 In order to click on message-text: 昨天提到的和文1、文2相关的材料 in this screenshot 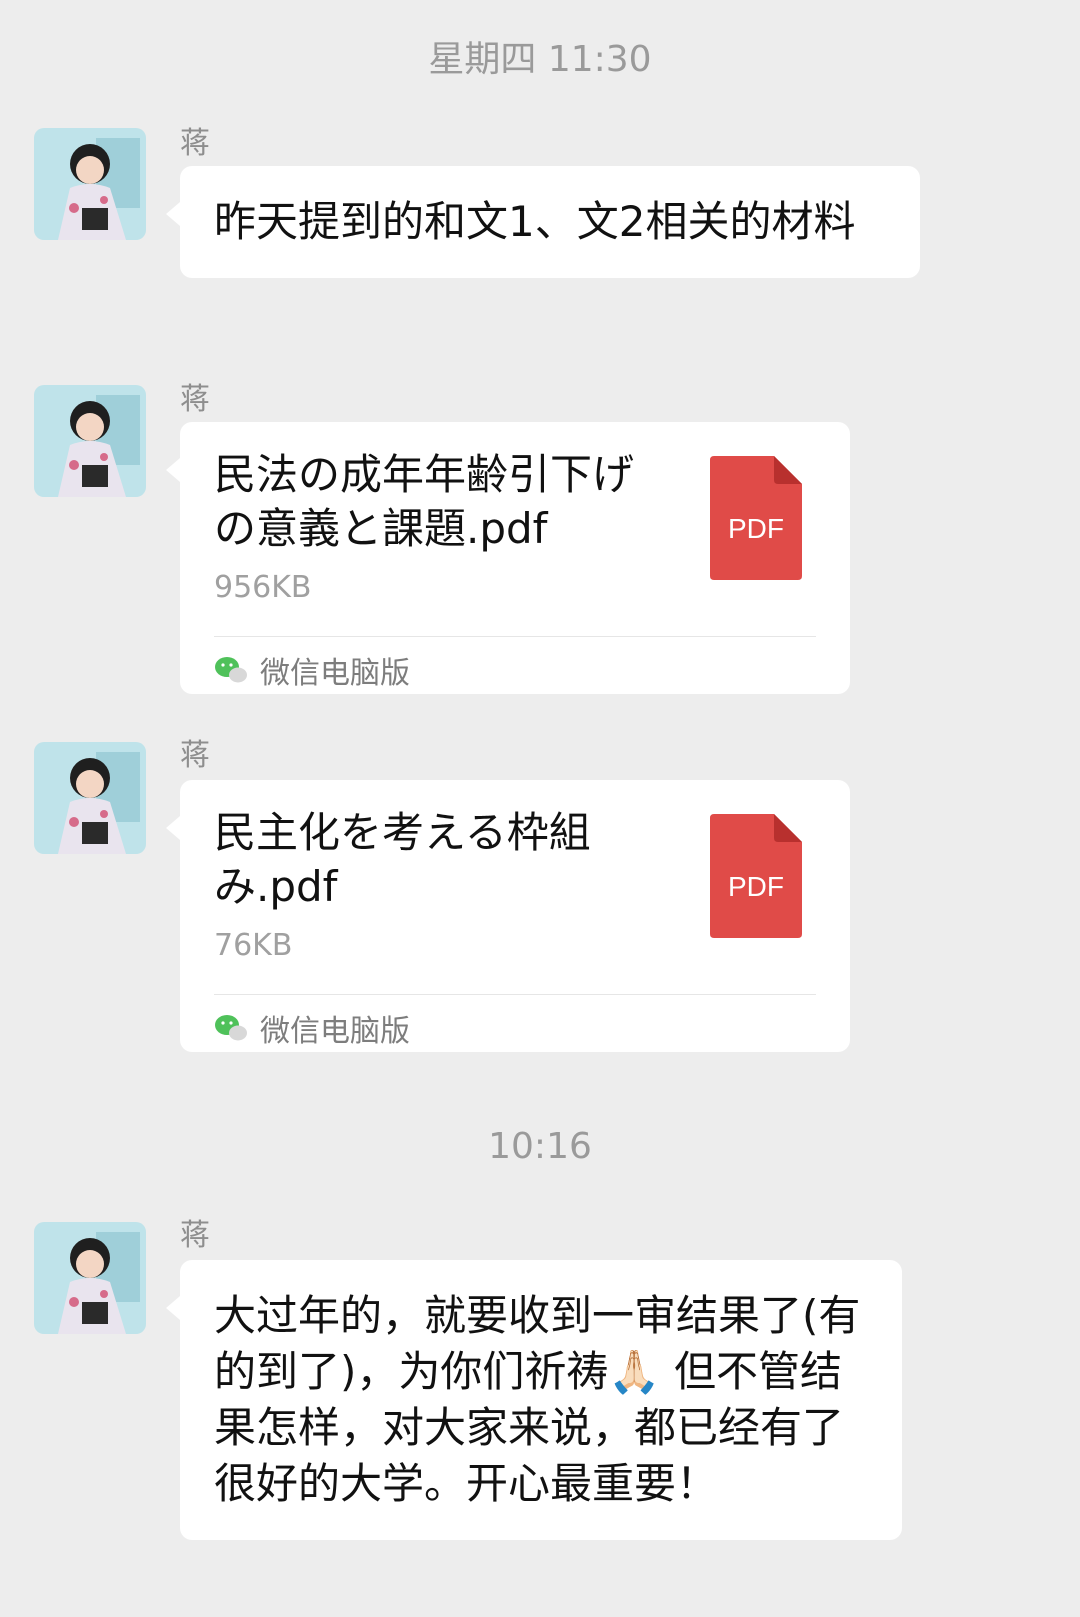, I will do `click(535, 221)`.